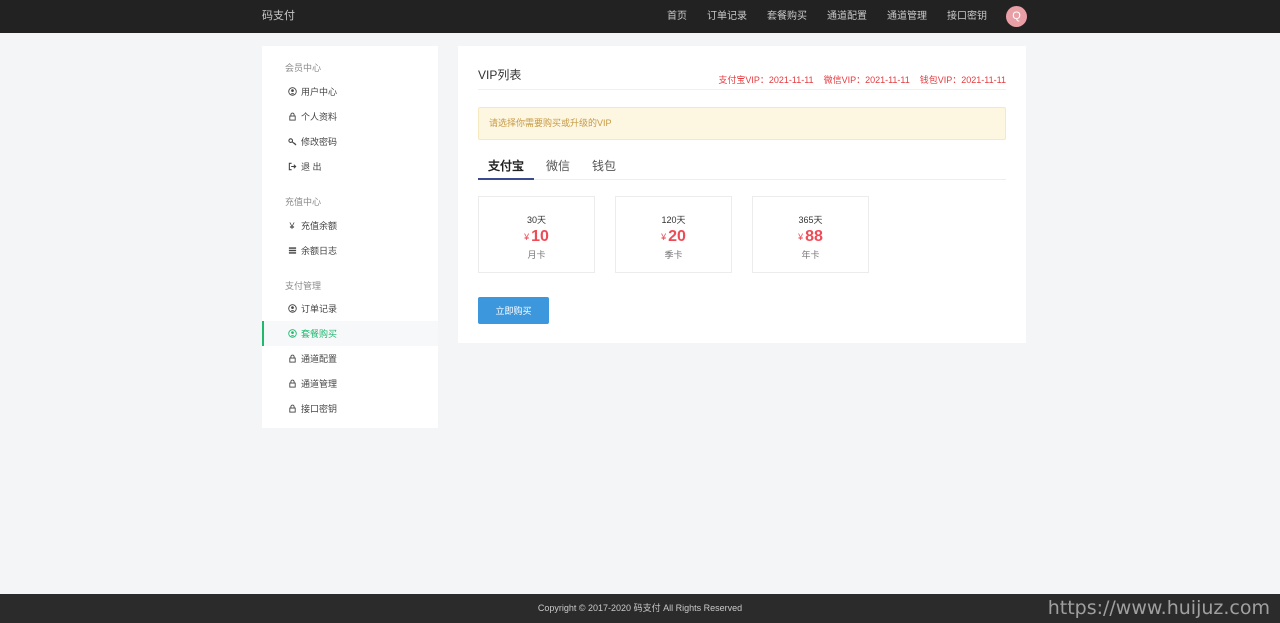 This screenshot has width=1280, height=623. What do you see at coordinates (673, 255) in the screenshot?
I see `plan-name: 季卡` at bounding box center [673, 255].